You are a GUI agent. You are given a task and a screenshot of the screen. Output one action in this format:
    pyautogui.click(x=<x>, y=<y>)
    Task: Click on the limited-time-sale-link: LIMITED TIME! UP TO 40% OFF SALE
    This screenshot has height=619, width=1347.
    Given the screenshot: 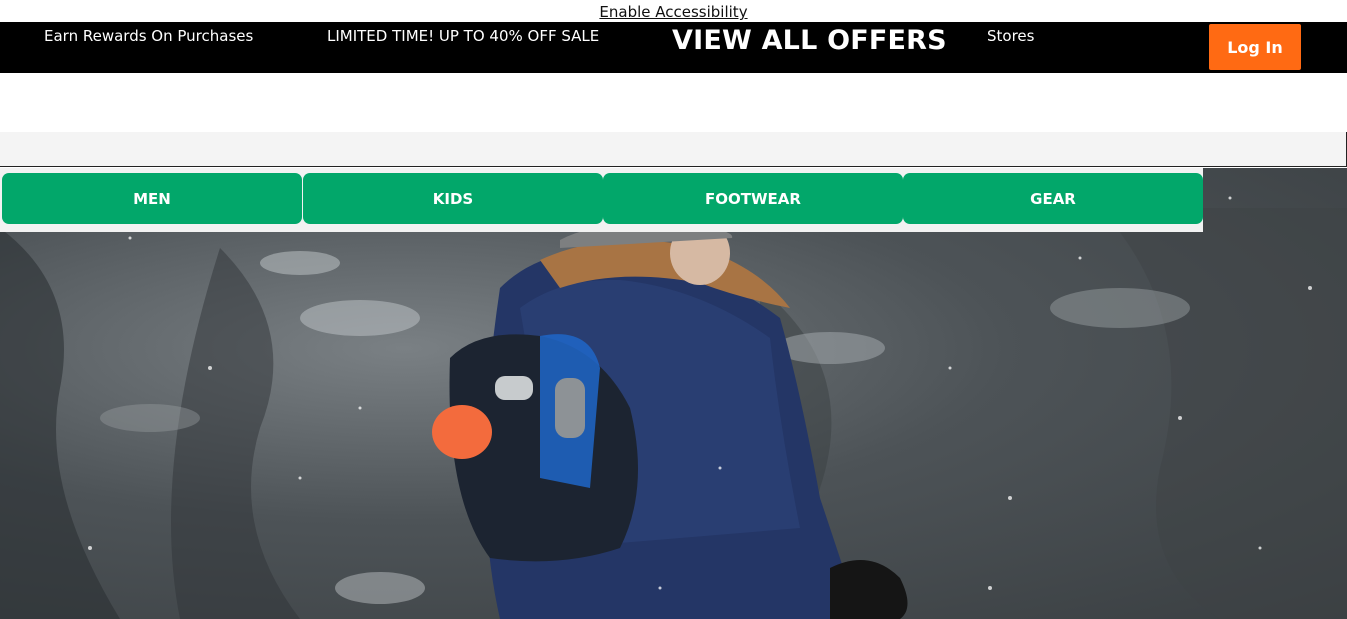 What is the action you would take?
    pyautogui.click(x=463, y=36)
    